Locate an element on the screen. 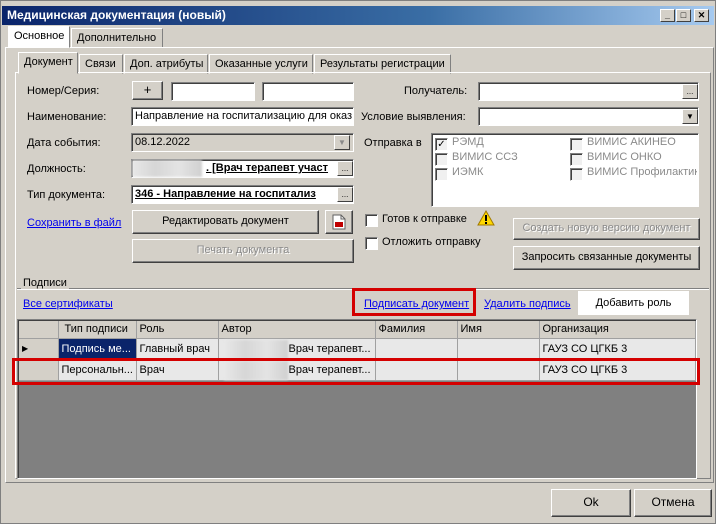 The height and width of the screenshot is (524, 716). tab-document-label: Документ is located at coordinates (48, 62).